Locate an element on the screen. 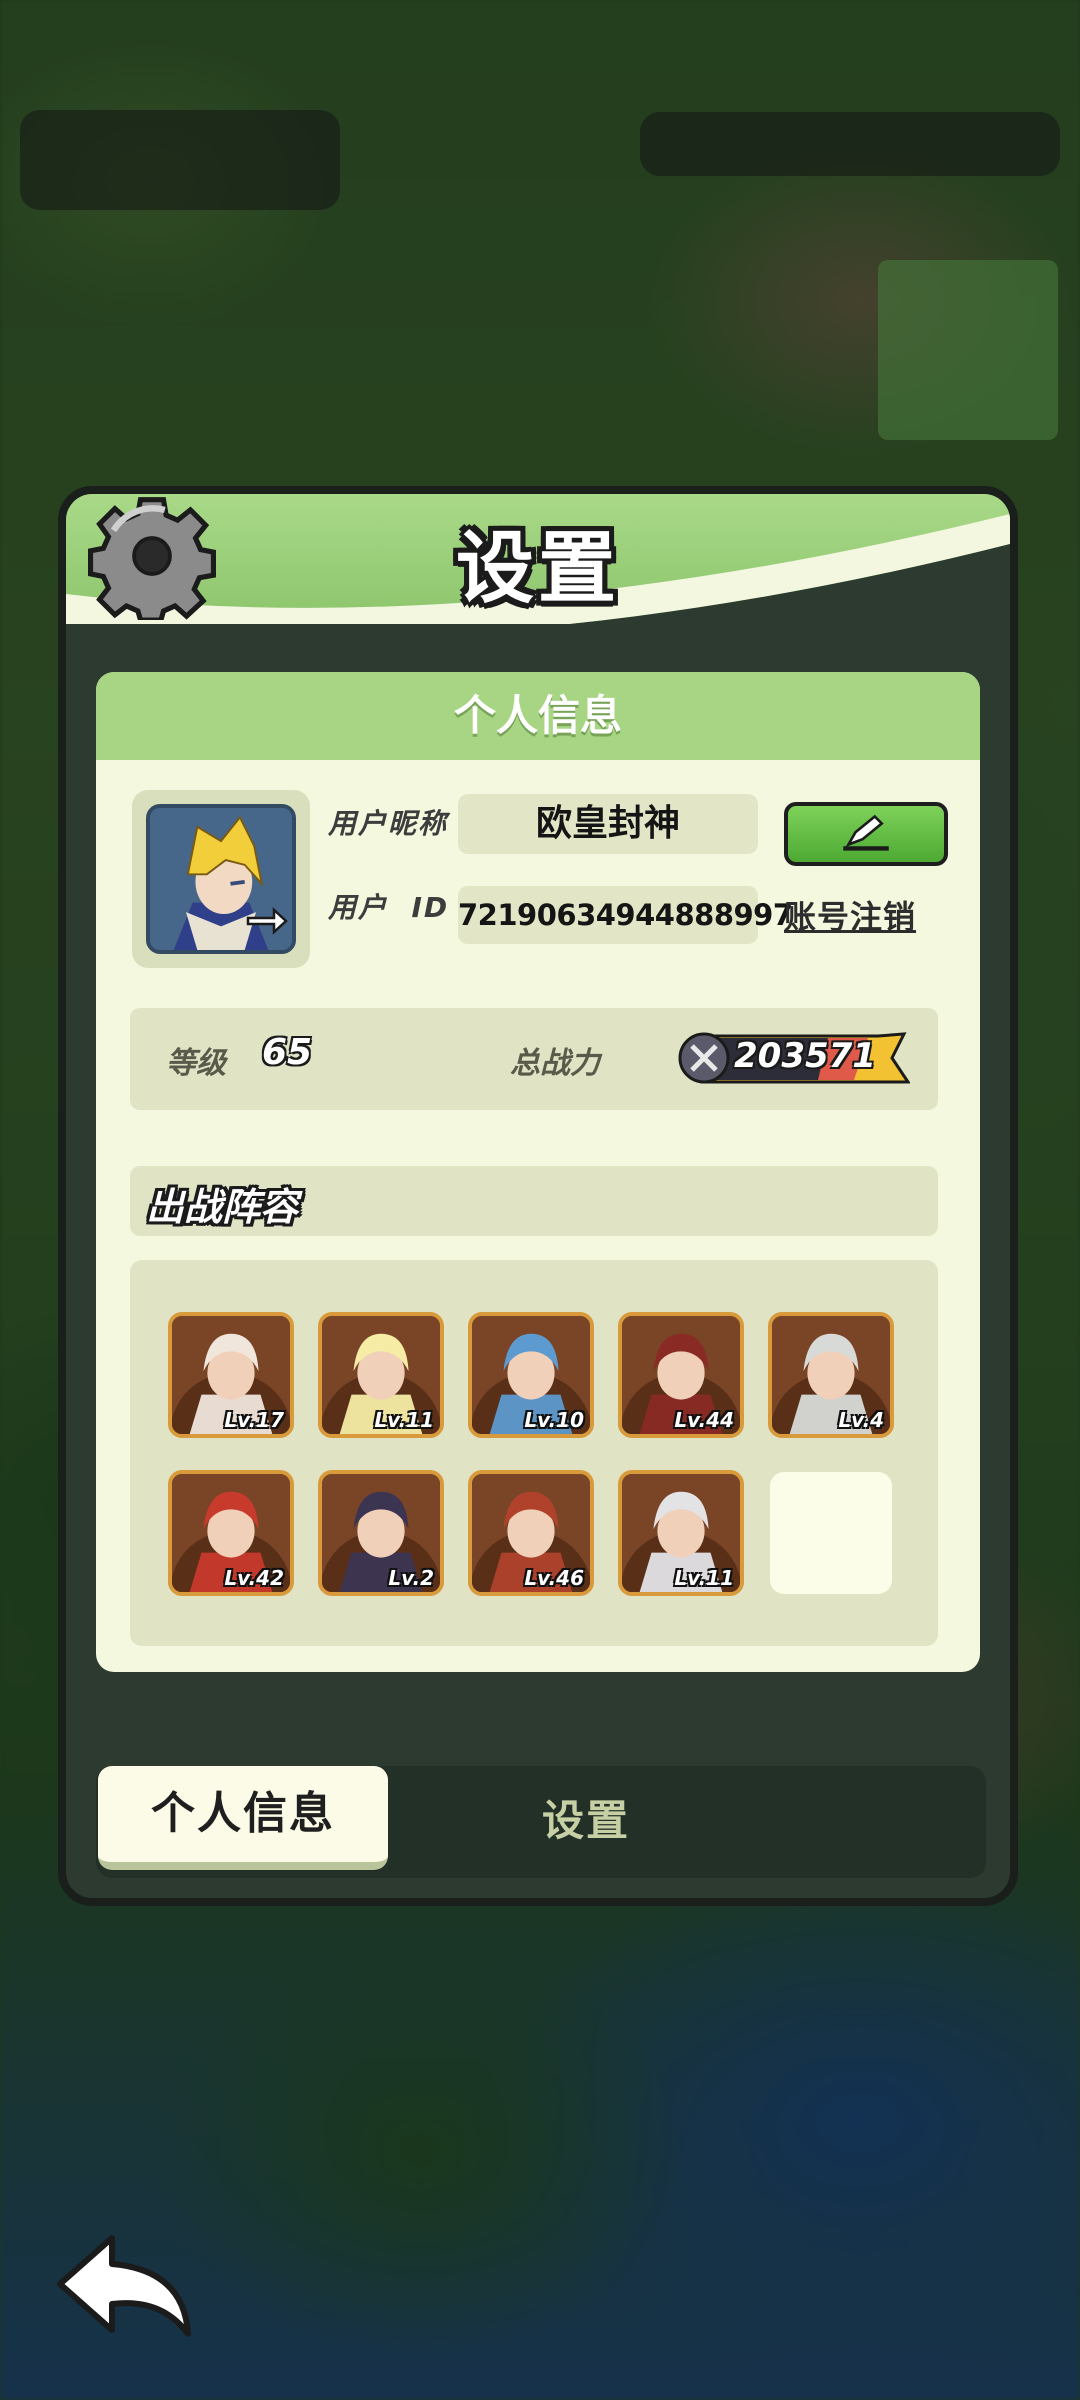 This screenshot has width=1080, height=2400. pencil-icon is located at coordinates (866, 832).